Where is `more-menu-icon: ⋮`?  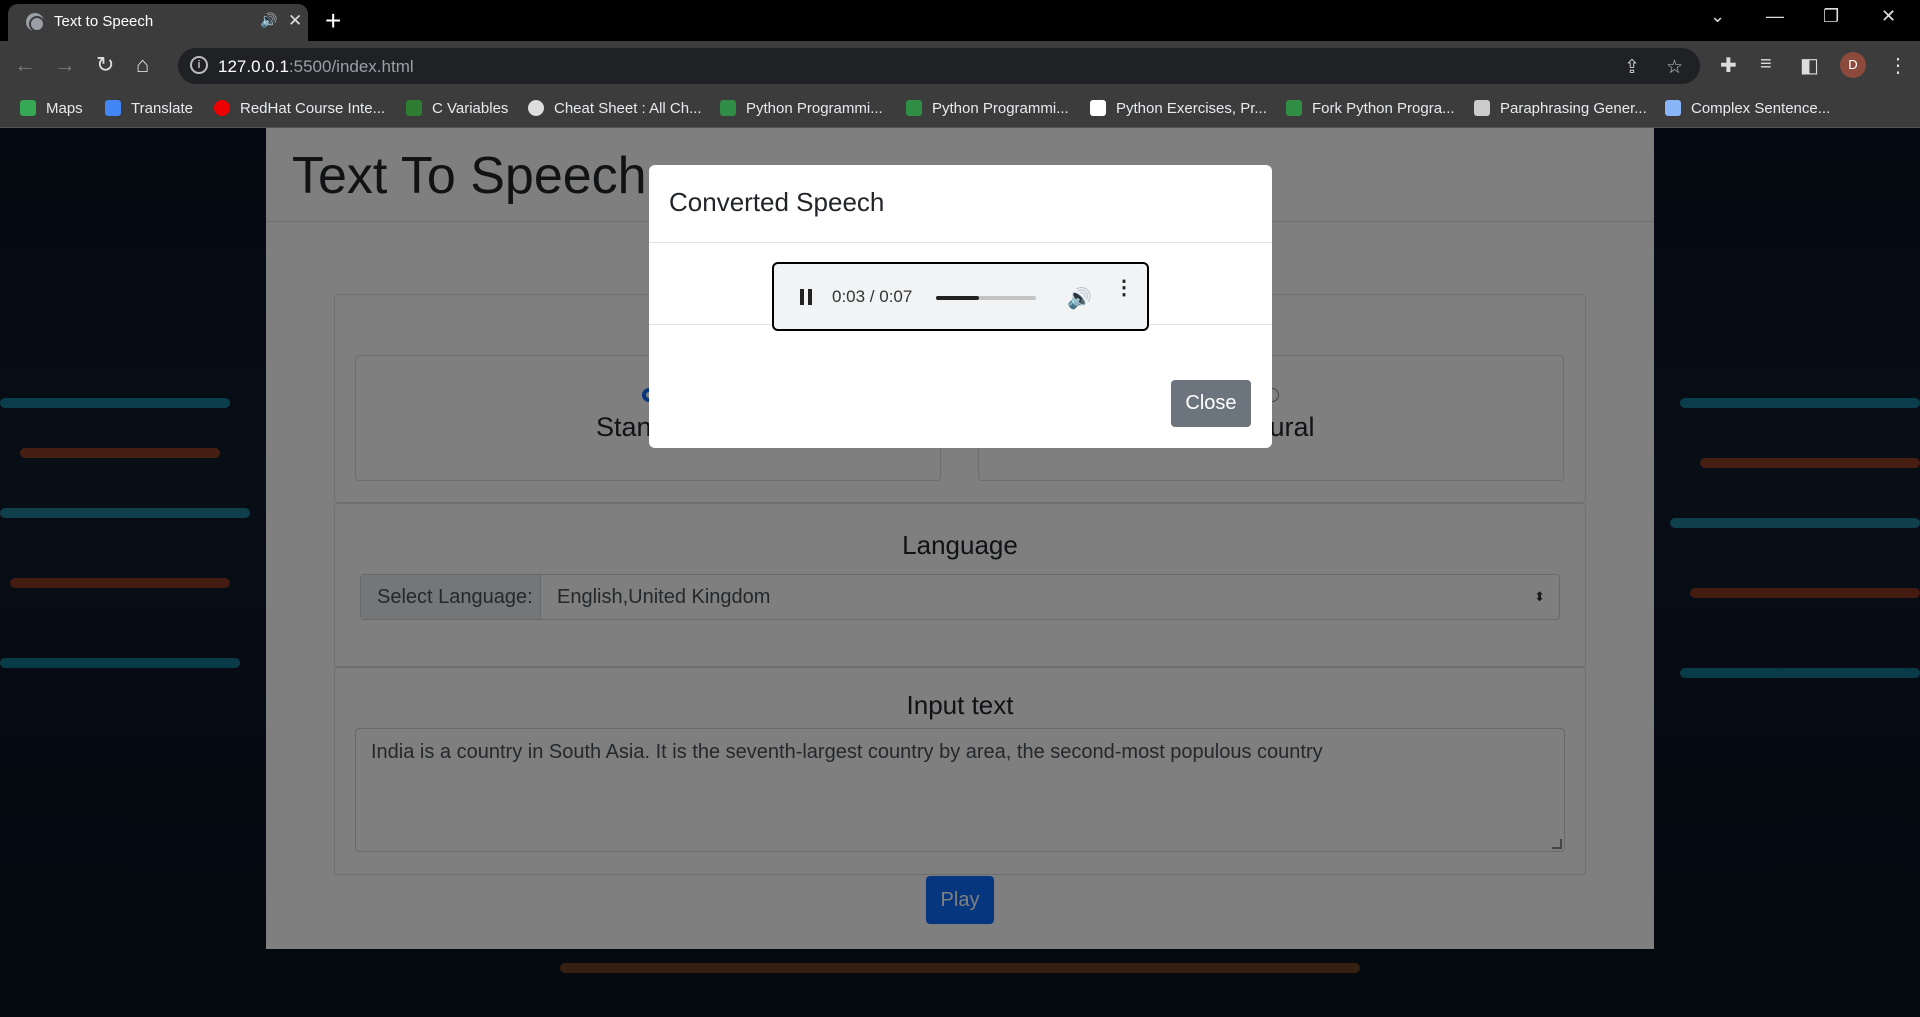
more-menu-icon: ⋮ is located at coordinates (1898, 65).